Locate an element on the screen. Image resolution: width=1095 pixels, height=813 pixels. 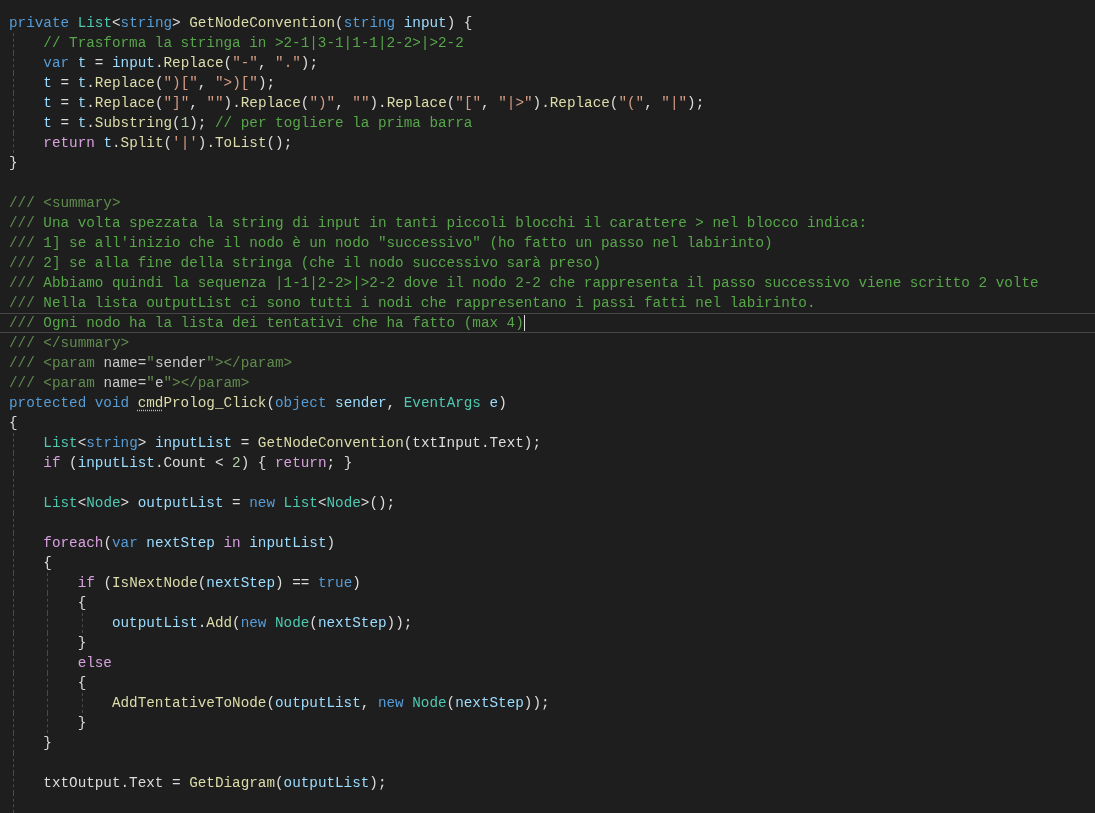
code-line: t = t.Replace(")[", ">)["); is located at coordinates (159, 83).